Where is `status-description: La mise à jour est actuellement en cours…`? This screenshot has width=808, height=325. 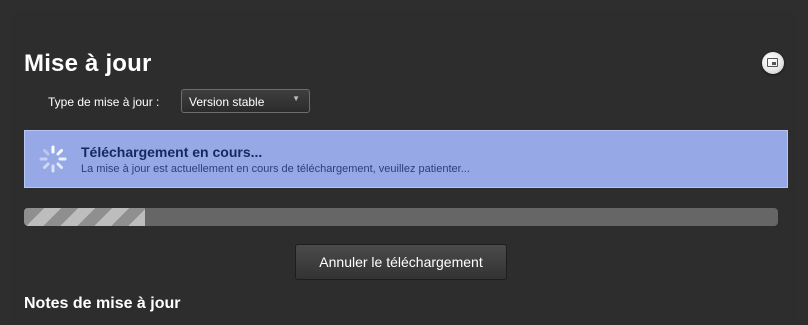
status-description: La mise à jour est actuellement en cours… is located at coordinates (275, 169).